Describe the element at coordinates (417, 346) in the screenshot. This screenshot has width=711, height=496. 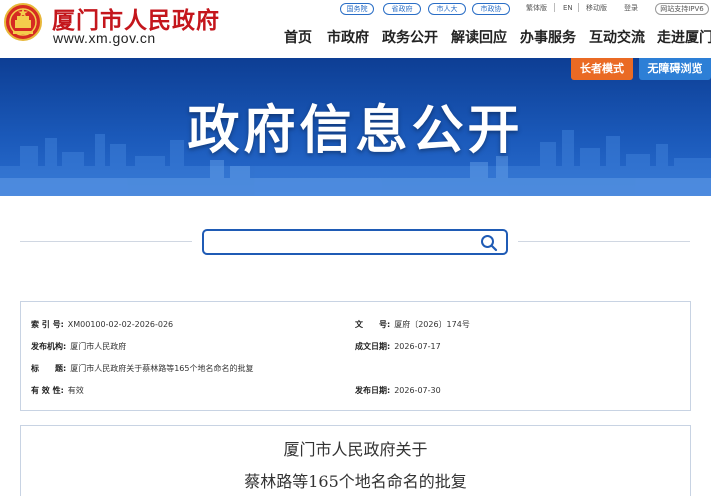
I see `written-date-value: 2026-07-17` at that location.